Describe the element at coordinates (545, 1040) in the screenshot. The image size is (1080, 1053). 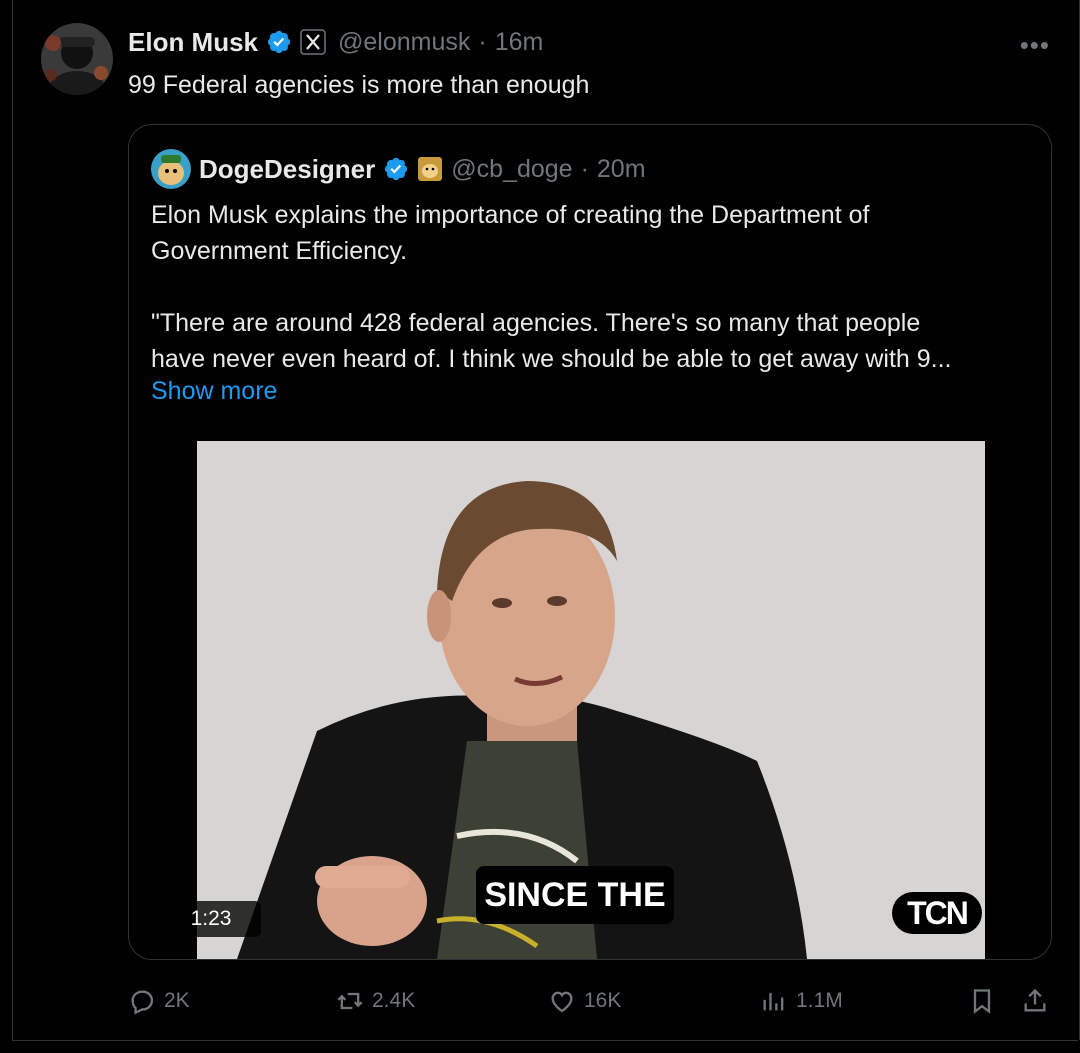
I see `divider` at that location.